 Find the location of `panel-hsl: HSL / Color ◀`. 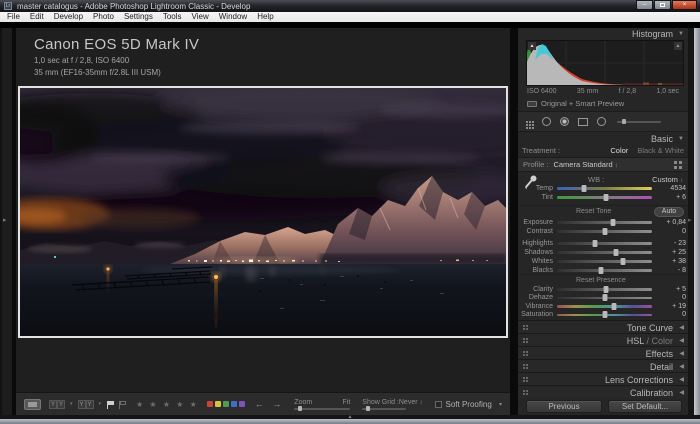

panel-hsl: HSL / Color ◀ is located at coordinates (603, 339).